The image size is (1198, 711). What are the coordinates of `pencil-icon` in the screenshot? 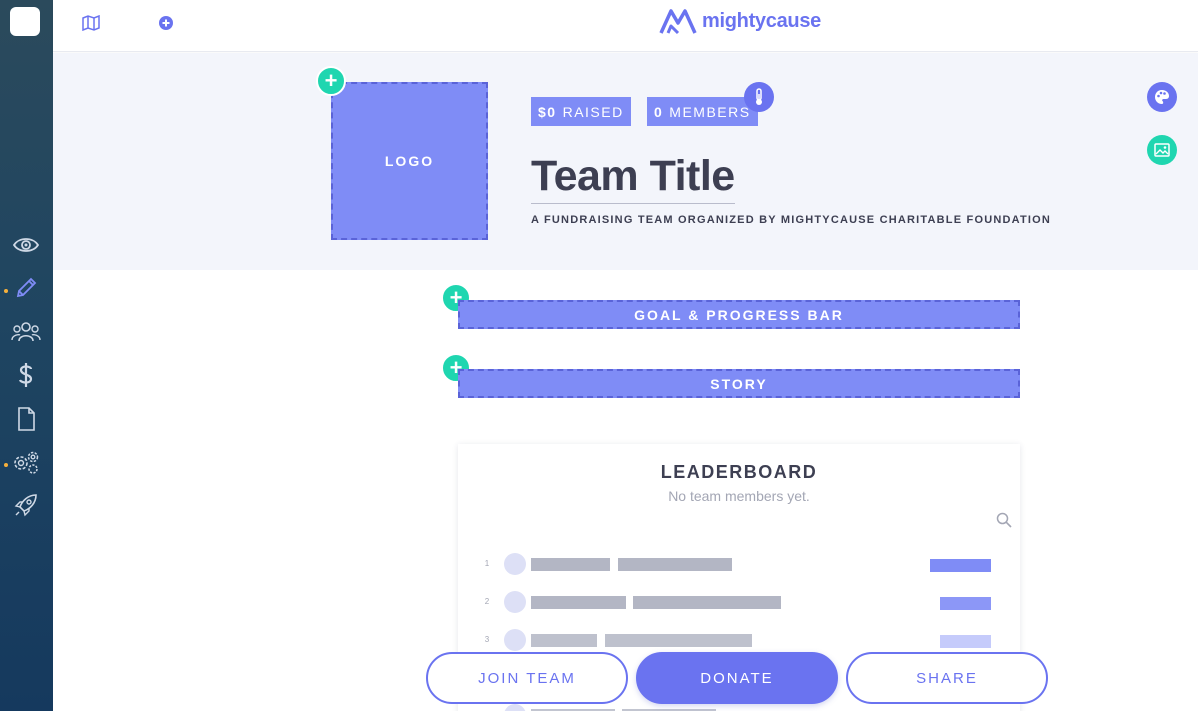 It's located at (26, 288).